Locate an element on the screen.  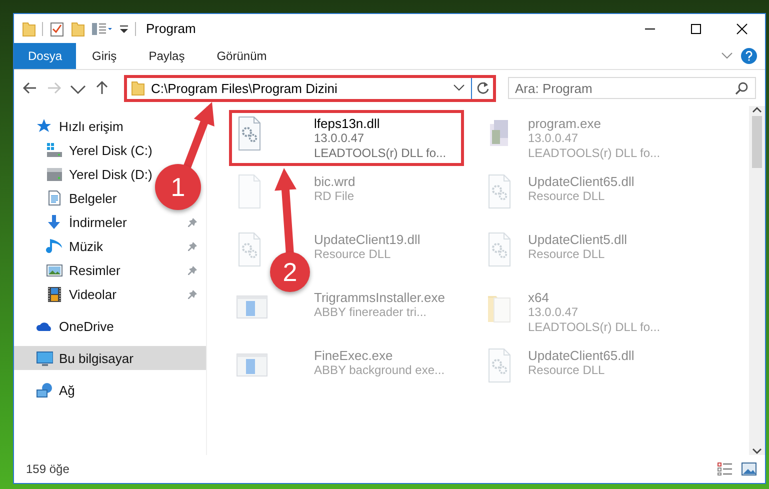
question-mark-icon is located at coordinates (749, 56).